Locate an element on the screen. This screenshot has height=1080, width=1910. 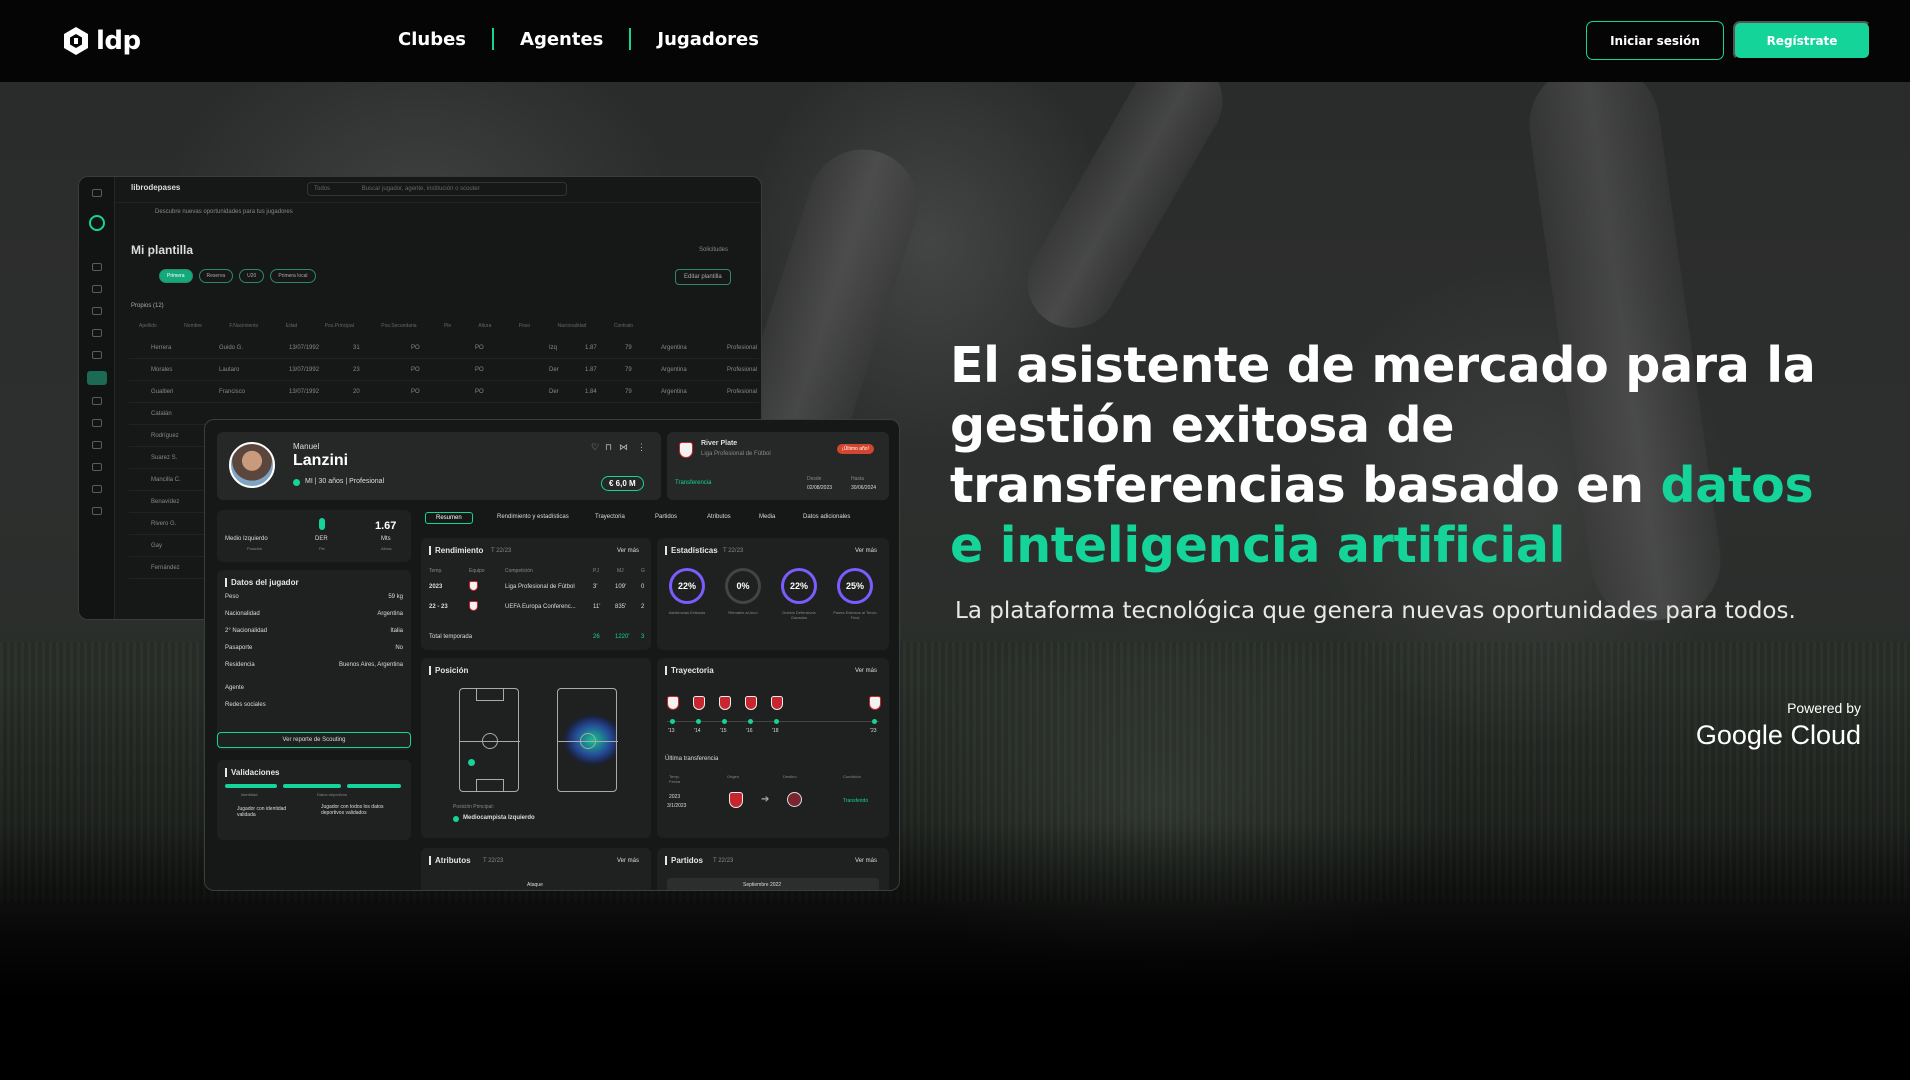
nav-link-agentes: Agentes is located at coordinates (561, 39).